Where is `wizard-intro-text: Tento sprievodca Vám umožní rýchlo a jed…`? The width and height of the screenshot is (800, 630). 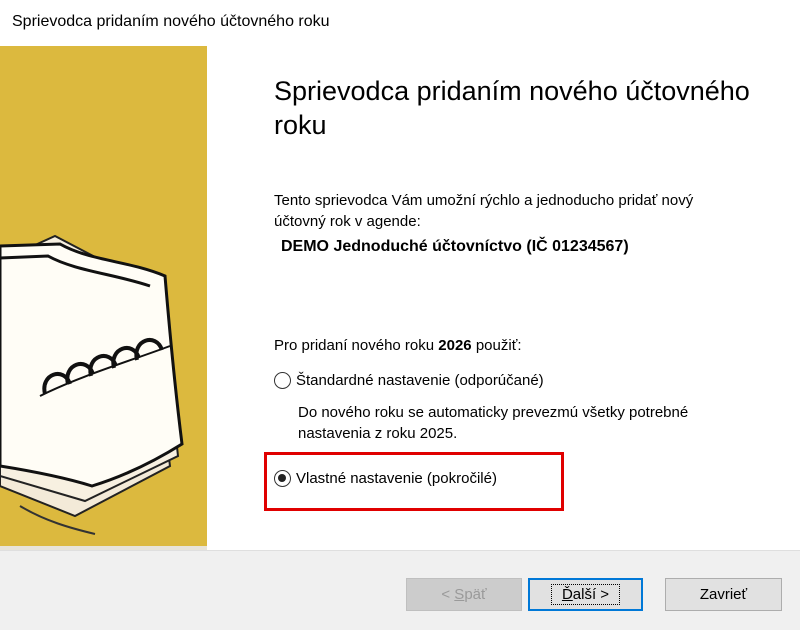 wizard-intro-text: Tento sprievodca Vám umožní rýchlo a jed… is located at coordinates (484, 211).